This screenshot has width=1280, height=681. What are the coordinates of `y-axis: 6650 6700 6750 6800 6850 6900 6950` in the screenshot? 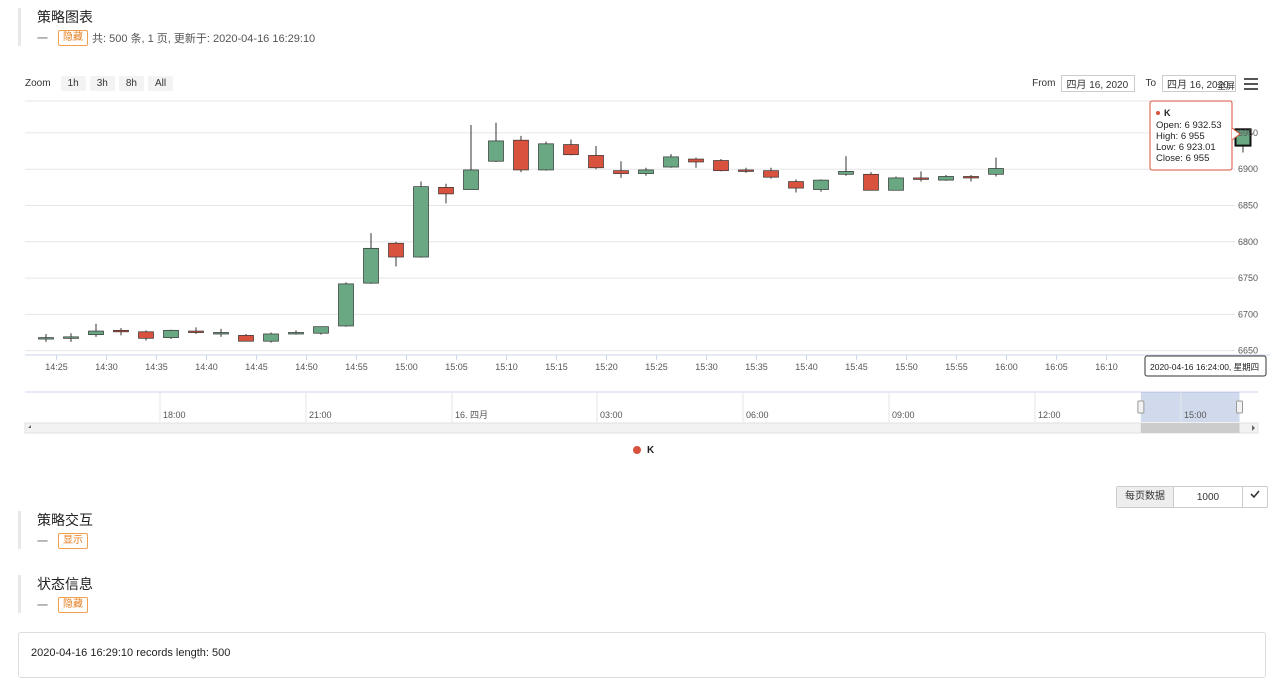 It's located at (1248, 242).